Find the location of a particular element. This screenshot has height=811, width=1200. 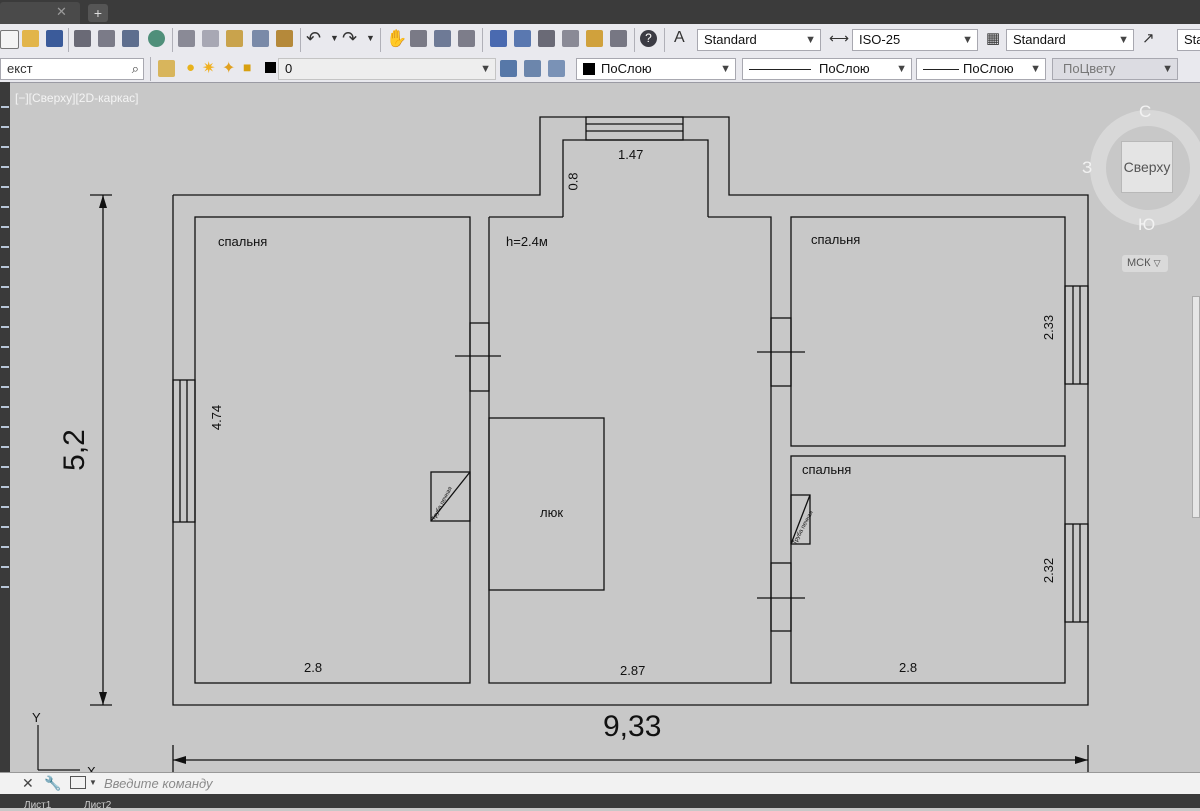

dim-right-top-height: 2.33 is located at coordinates (1049, 327).